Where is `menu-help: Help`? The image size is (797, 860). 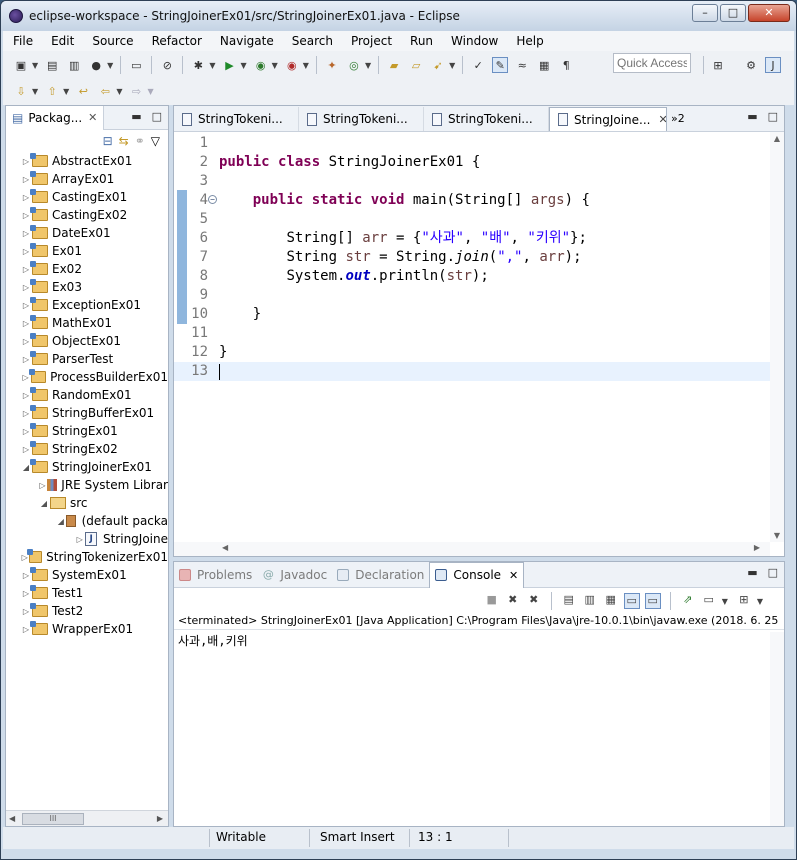 menu-help: Help is located at coordinates (528, 41).